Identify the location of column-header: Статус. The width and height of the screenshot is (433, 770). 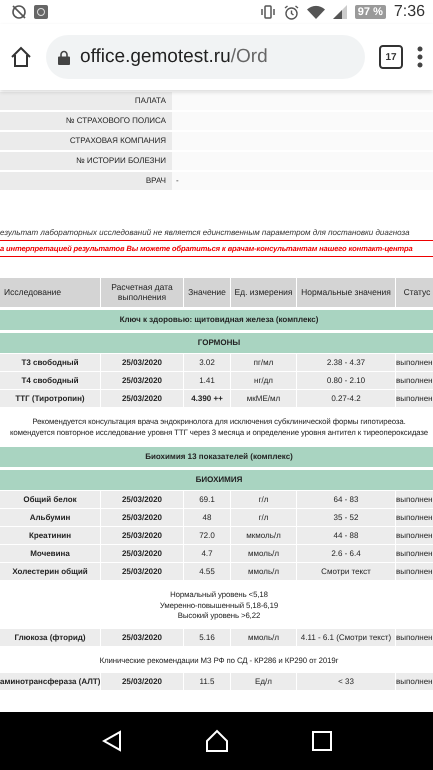
(414, 292).